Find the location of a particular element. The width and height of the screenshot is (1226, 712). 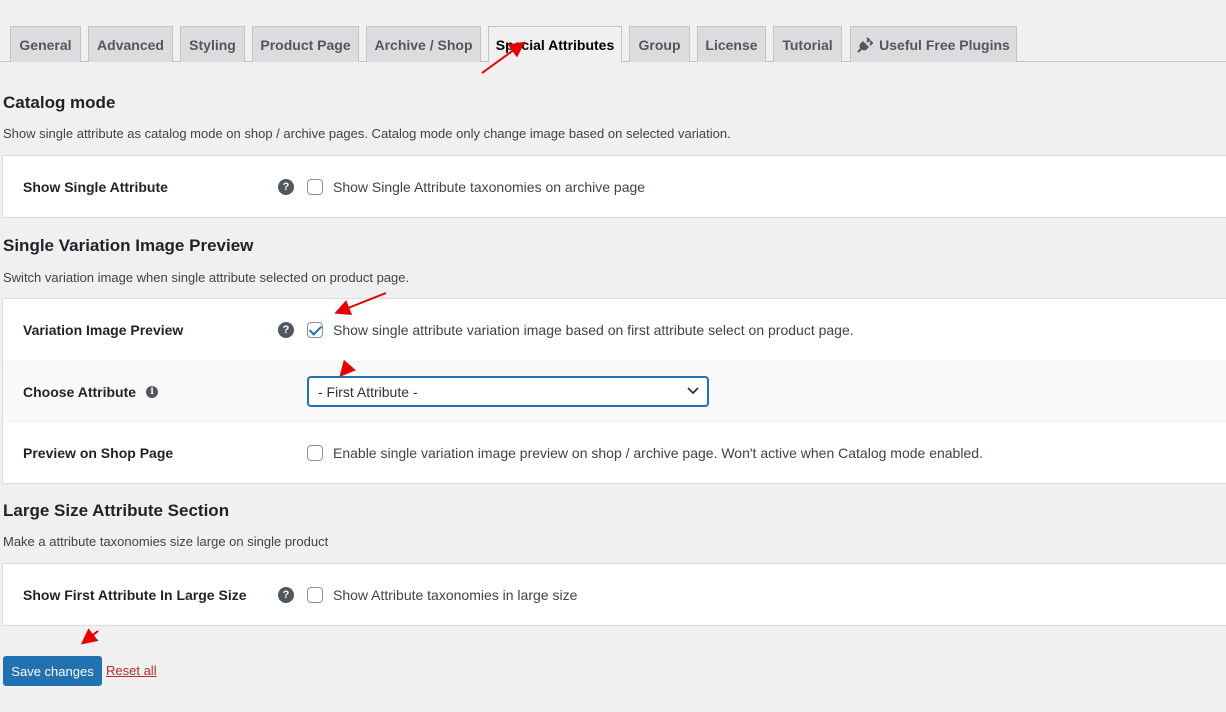

info-icon: i is located at coordinates (152, 391).